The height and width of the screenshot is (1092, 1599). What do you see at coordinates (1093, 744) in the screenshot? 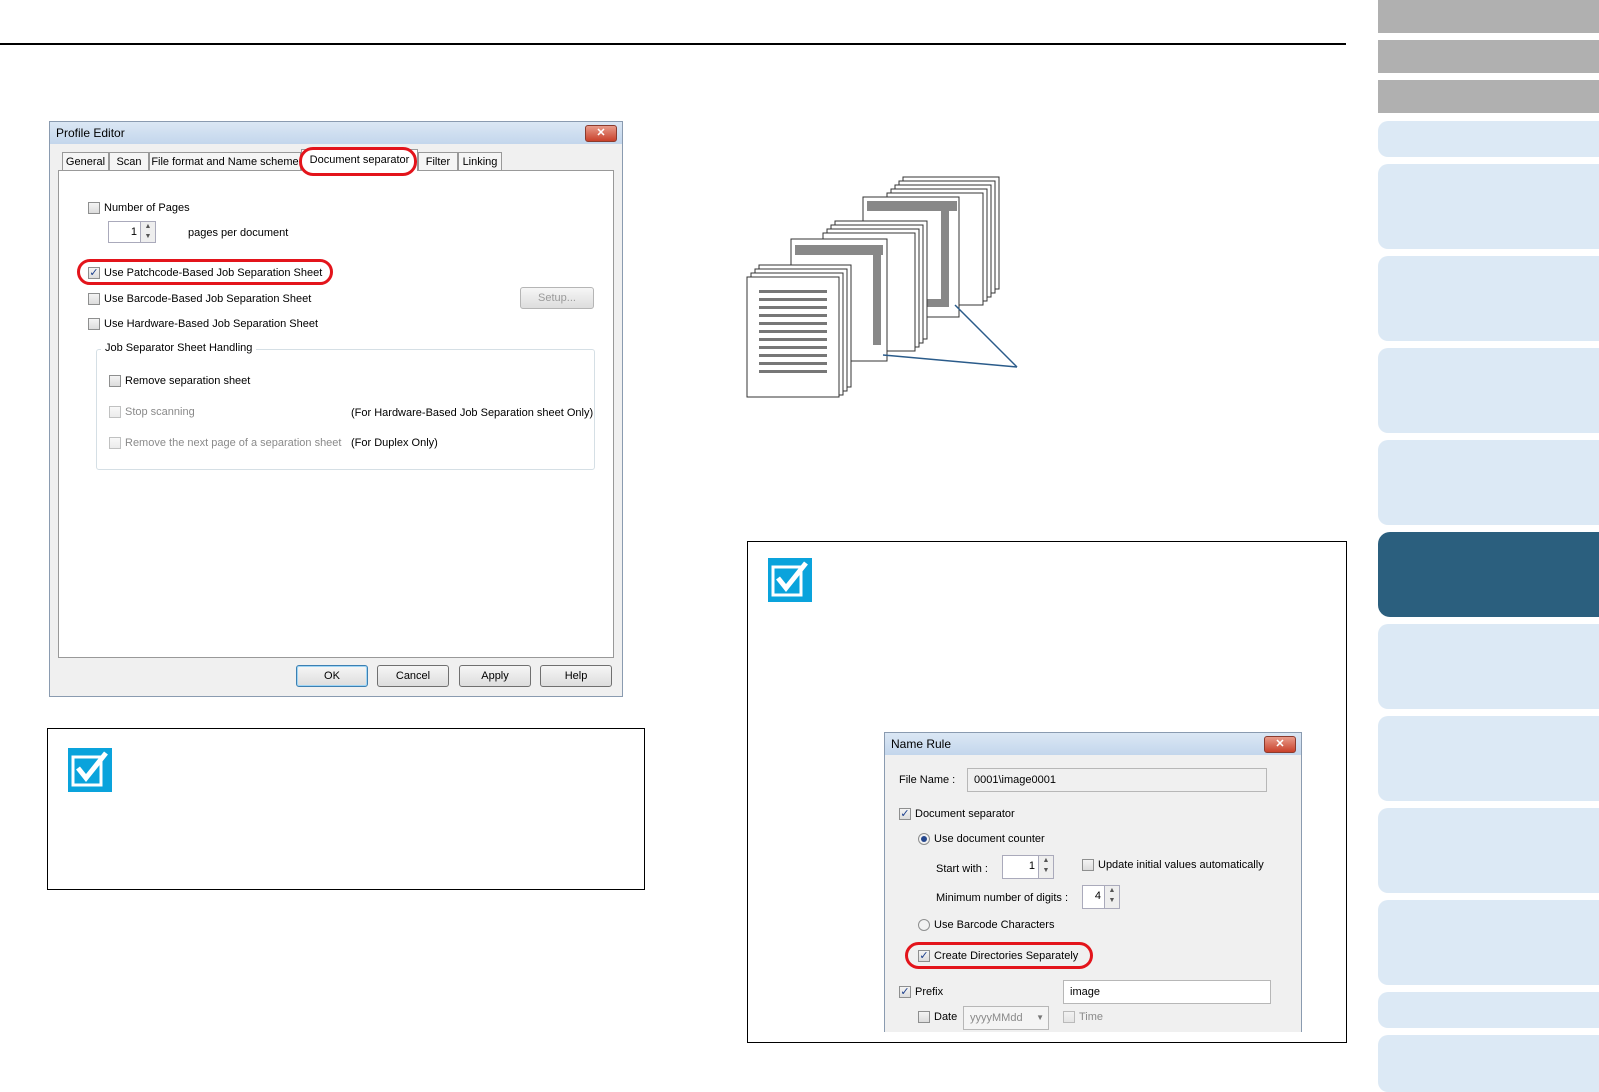
I see `name-rule-title: Name Rule` at bounding box center [1093, 744].